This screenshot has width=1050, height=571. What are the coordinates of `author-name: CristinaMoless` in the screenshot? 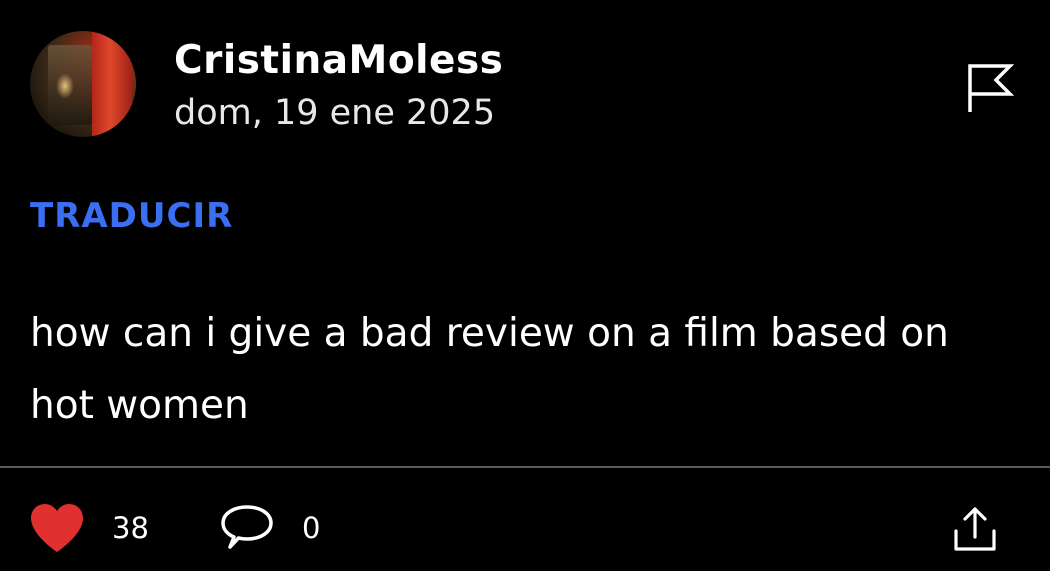 It's located at (338, 60).